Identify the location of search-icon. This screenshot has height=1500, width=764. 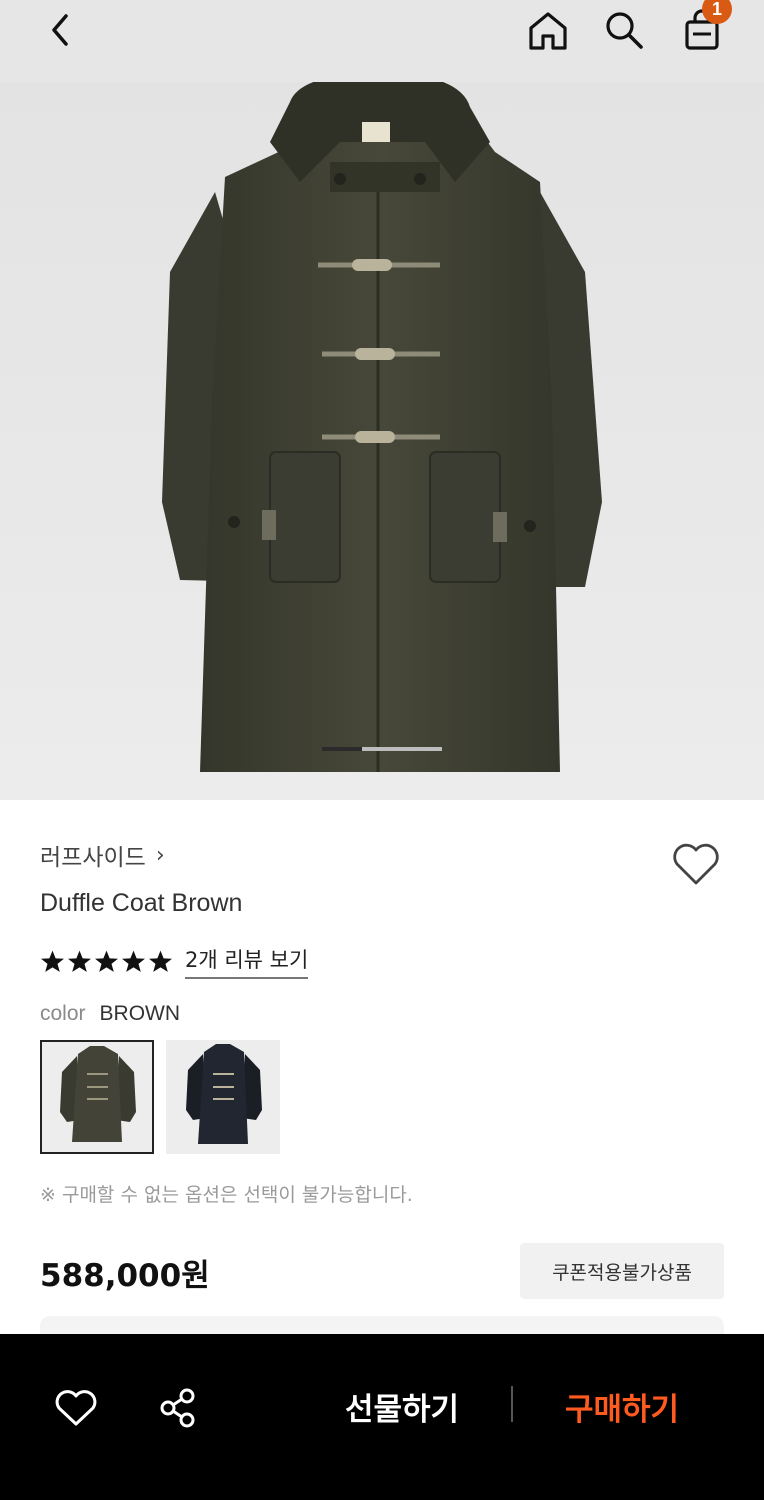
(624, 30).